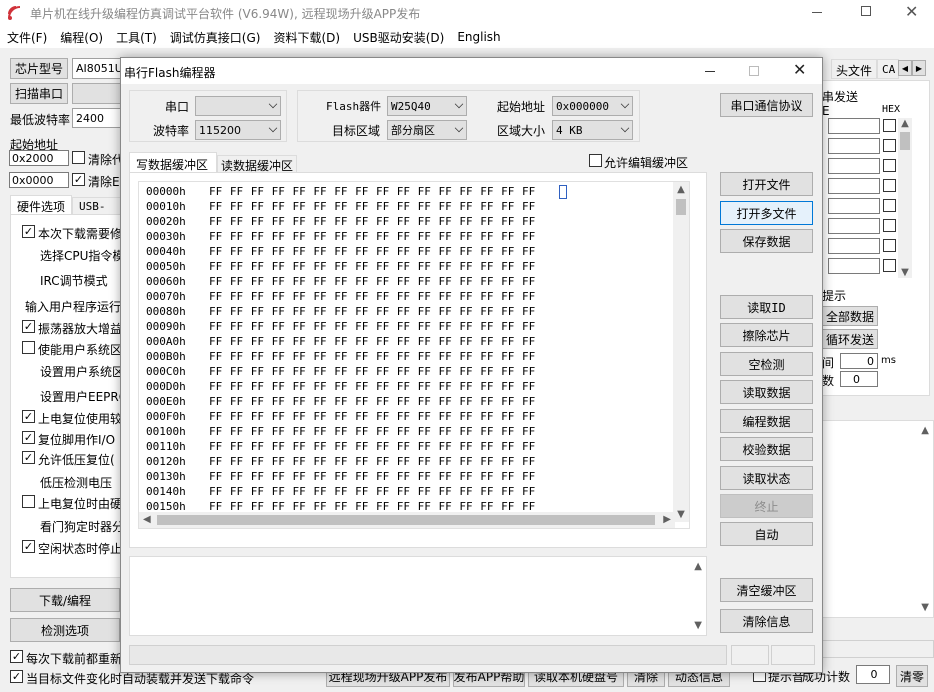 This screenshot has width=934, height=692. What do you see at coordinates (39, 180) in the screenshot?
I see `addr2-input: 0x0000` at bounding box center [39, 180].